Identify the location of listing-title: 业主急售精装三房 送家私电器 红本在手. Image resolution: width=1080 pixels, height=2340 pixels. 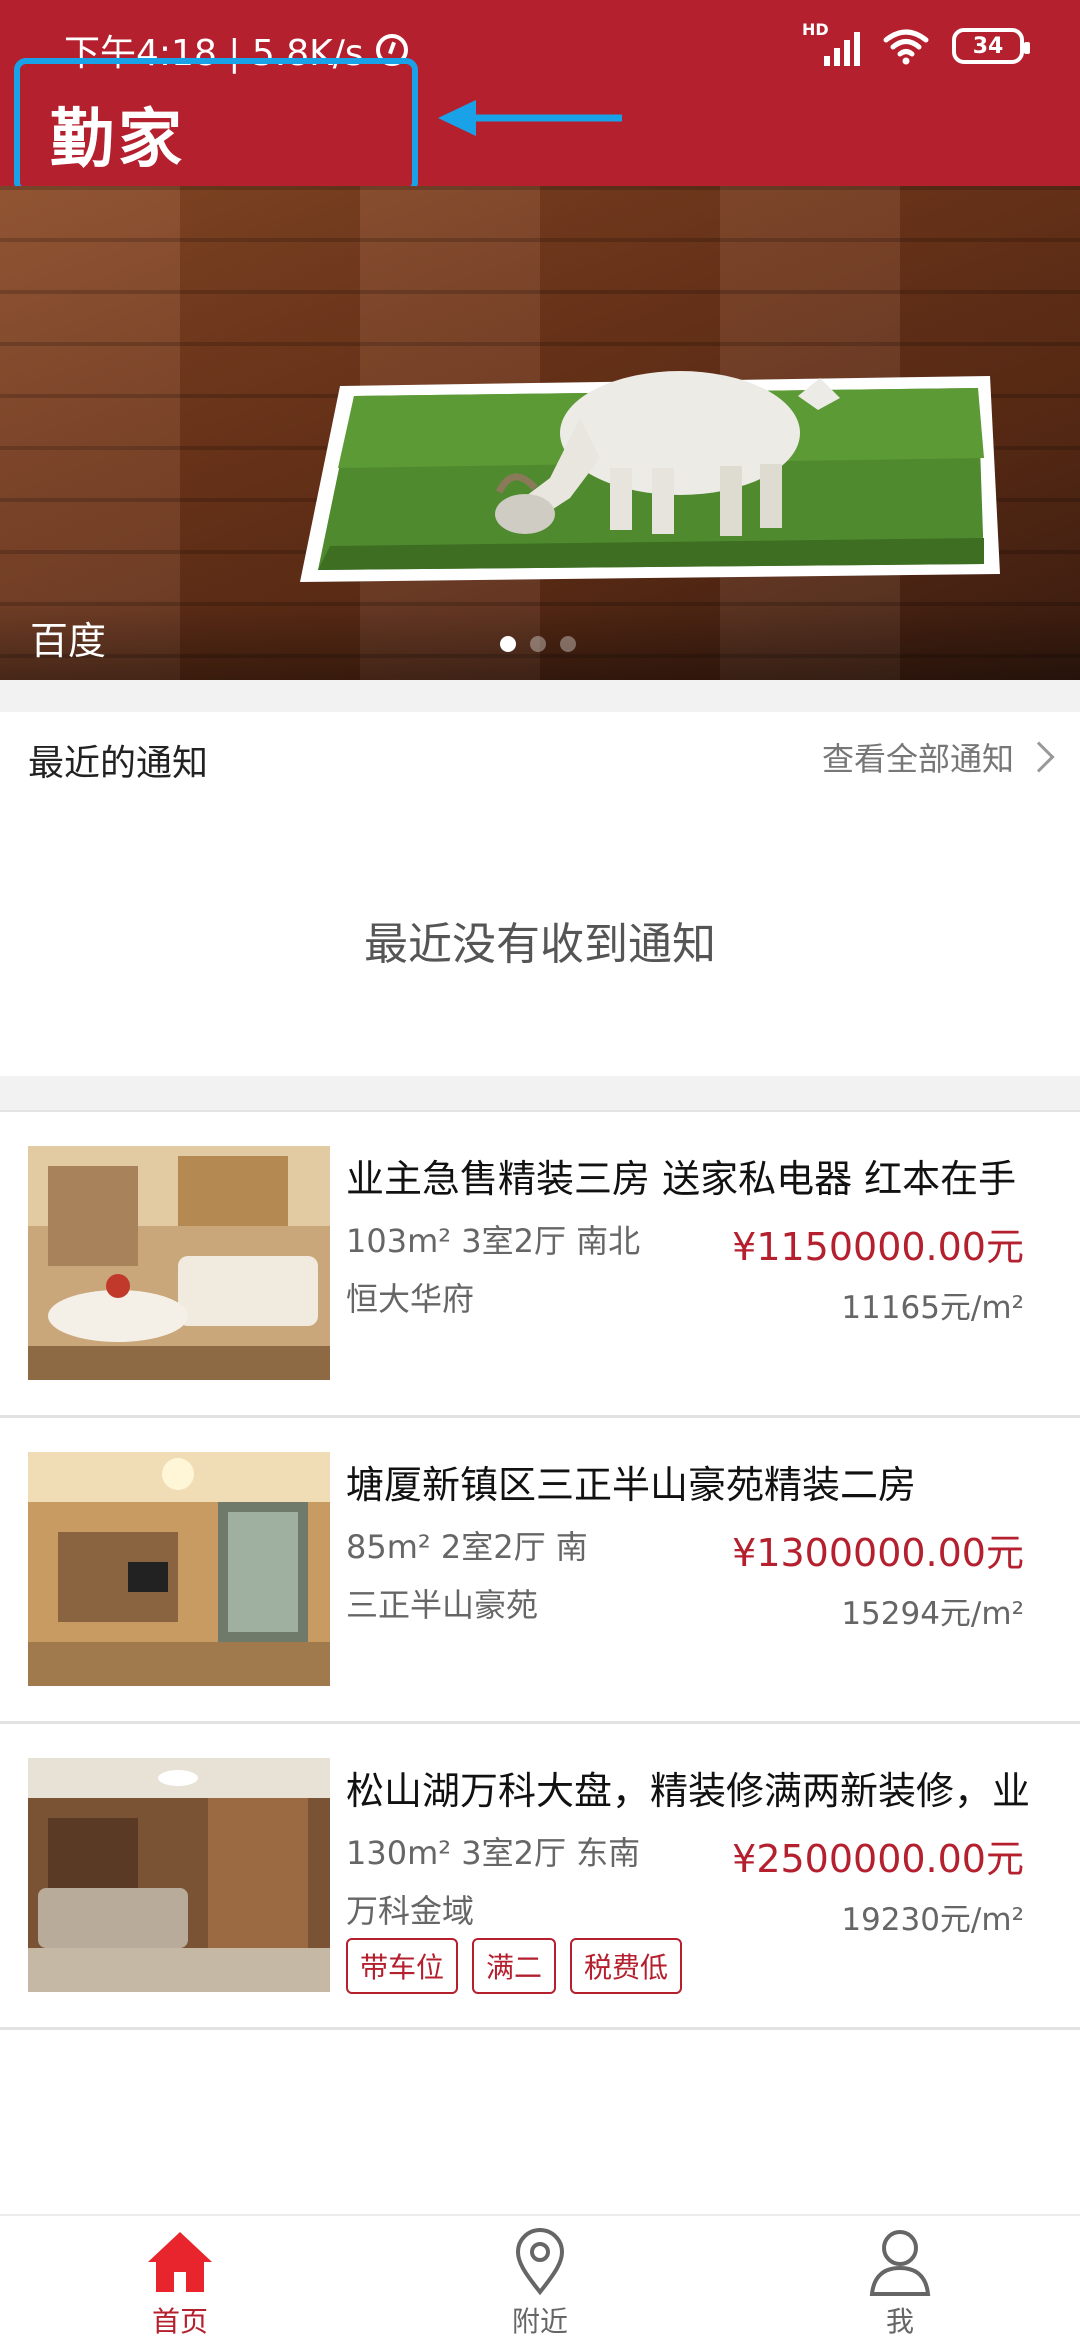
(681, 1179).